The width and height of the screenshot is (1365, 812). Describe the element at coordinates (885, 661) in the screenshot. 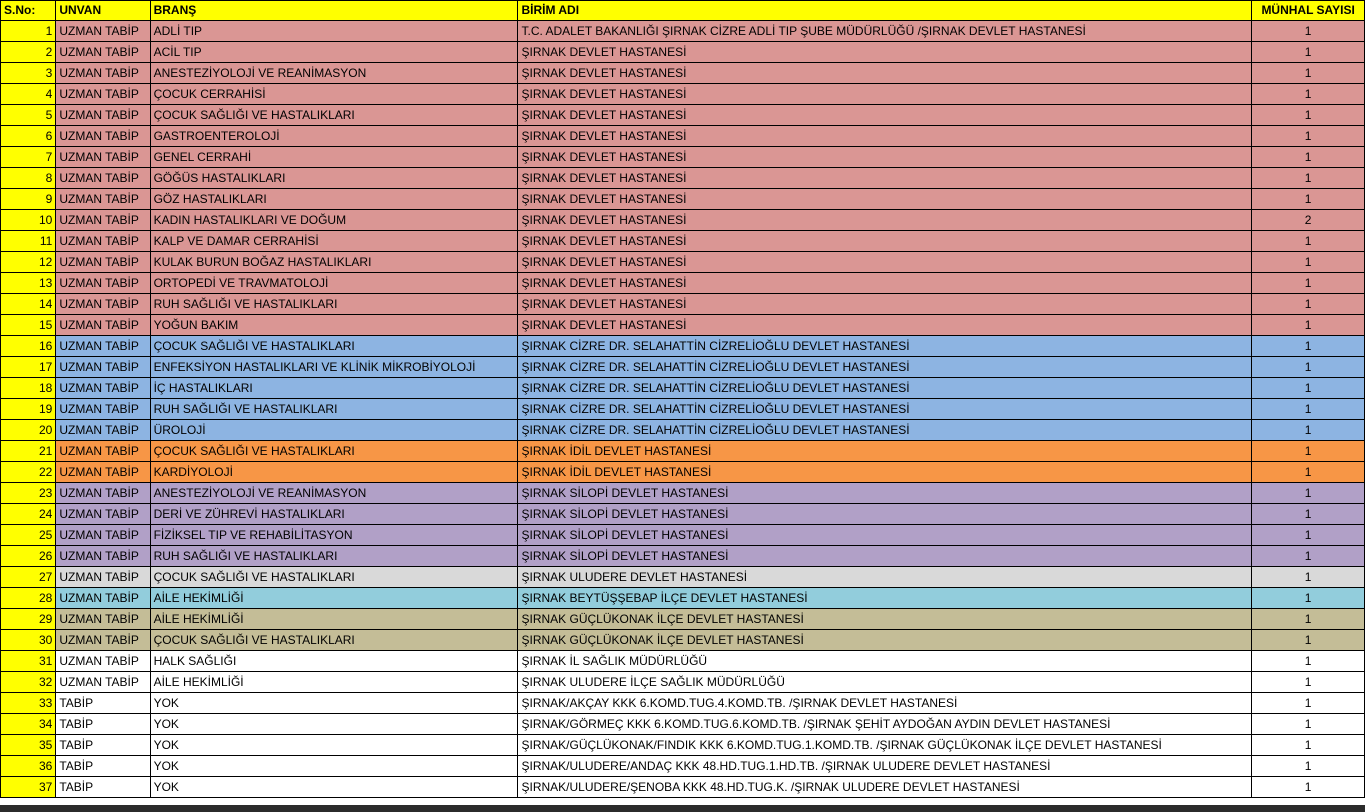

I see `cell-birim-adi: ŞIRNAK İL SAĞLIK MÜDÜRLÜĞÜ` at that location.